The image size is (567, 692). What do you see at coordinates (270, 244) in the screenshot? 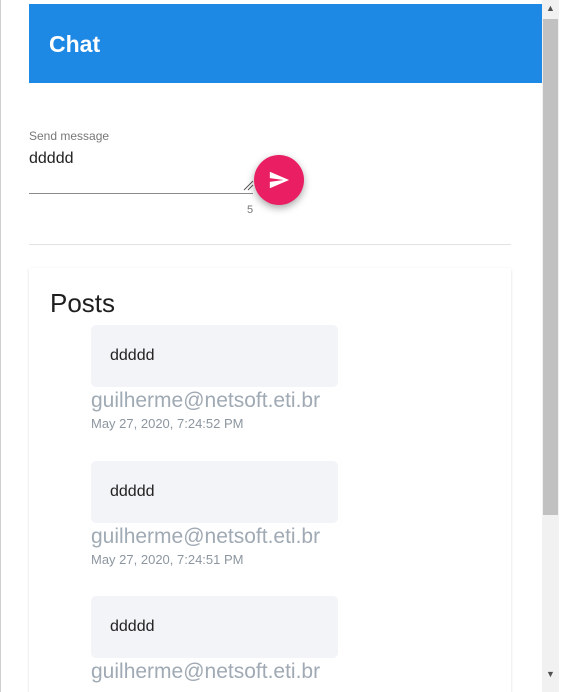
I see `section-divider` at bounding box center [270, 244].